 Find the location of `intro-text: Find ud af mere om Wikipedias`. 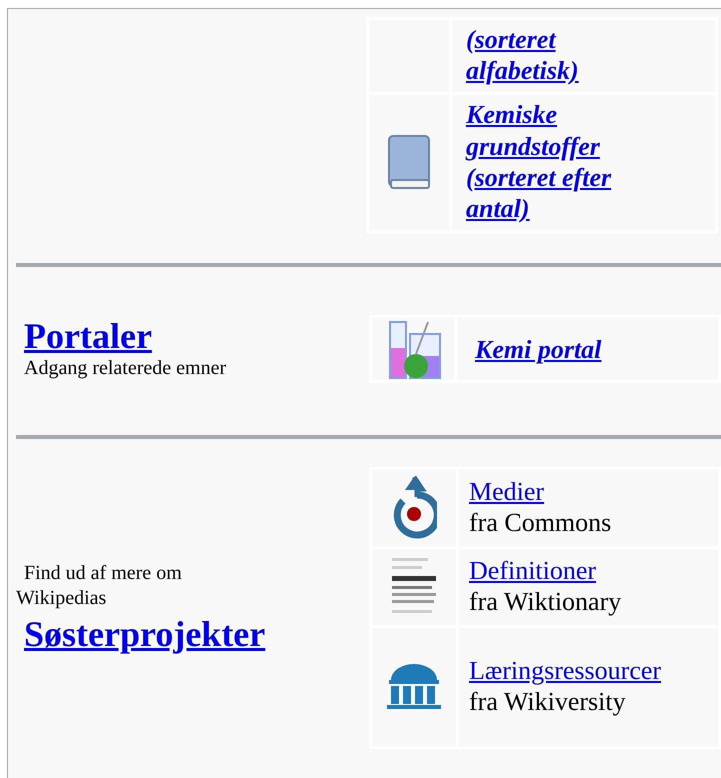

intro-text: Find ud af mere om Wikipedias is located at coordinates (99, 586).